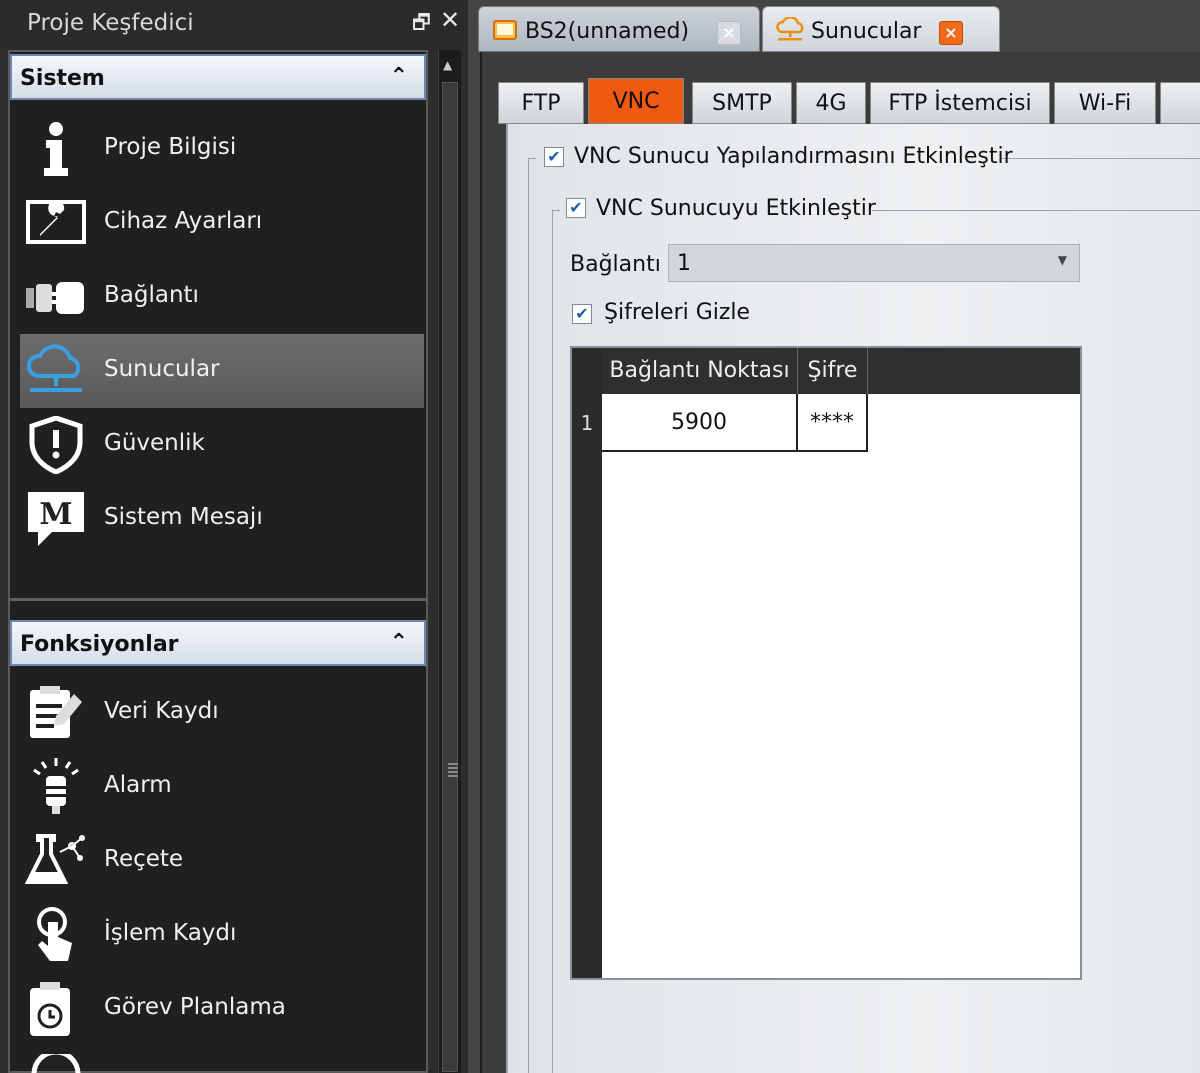 Image resolution: width=1200 pixels, height=1073 pixels. I want to click on enable-vnc-server-label: VNC Sunucuyu Etkinleştir, so click(736, 208).